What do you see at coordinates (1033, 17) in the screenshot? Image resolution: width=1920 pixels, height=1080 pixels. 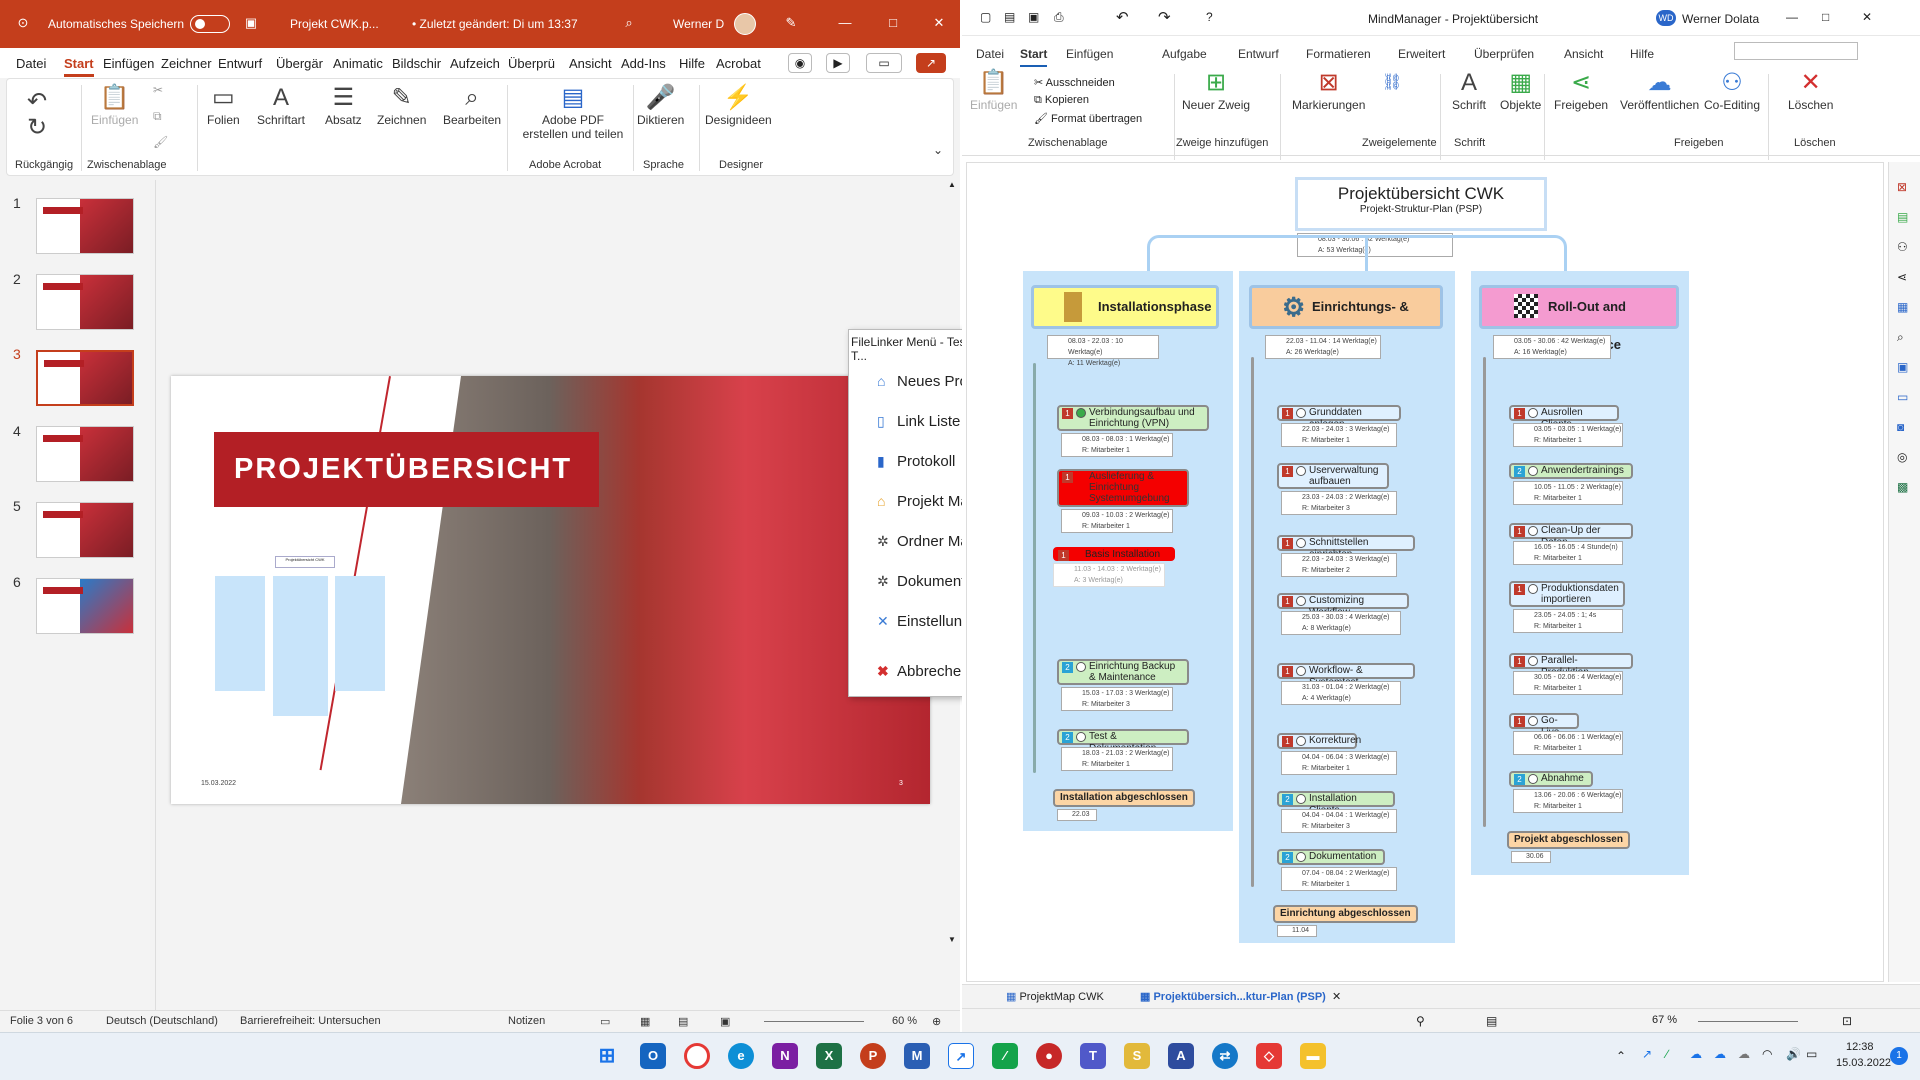 I see `save-icon: ▣` at bounding box center [1033, 17].